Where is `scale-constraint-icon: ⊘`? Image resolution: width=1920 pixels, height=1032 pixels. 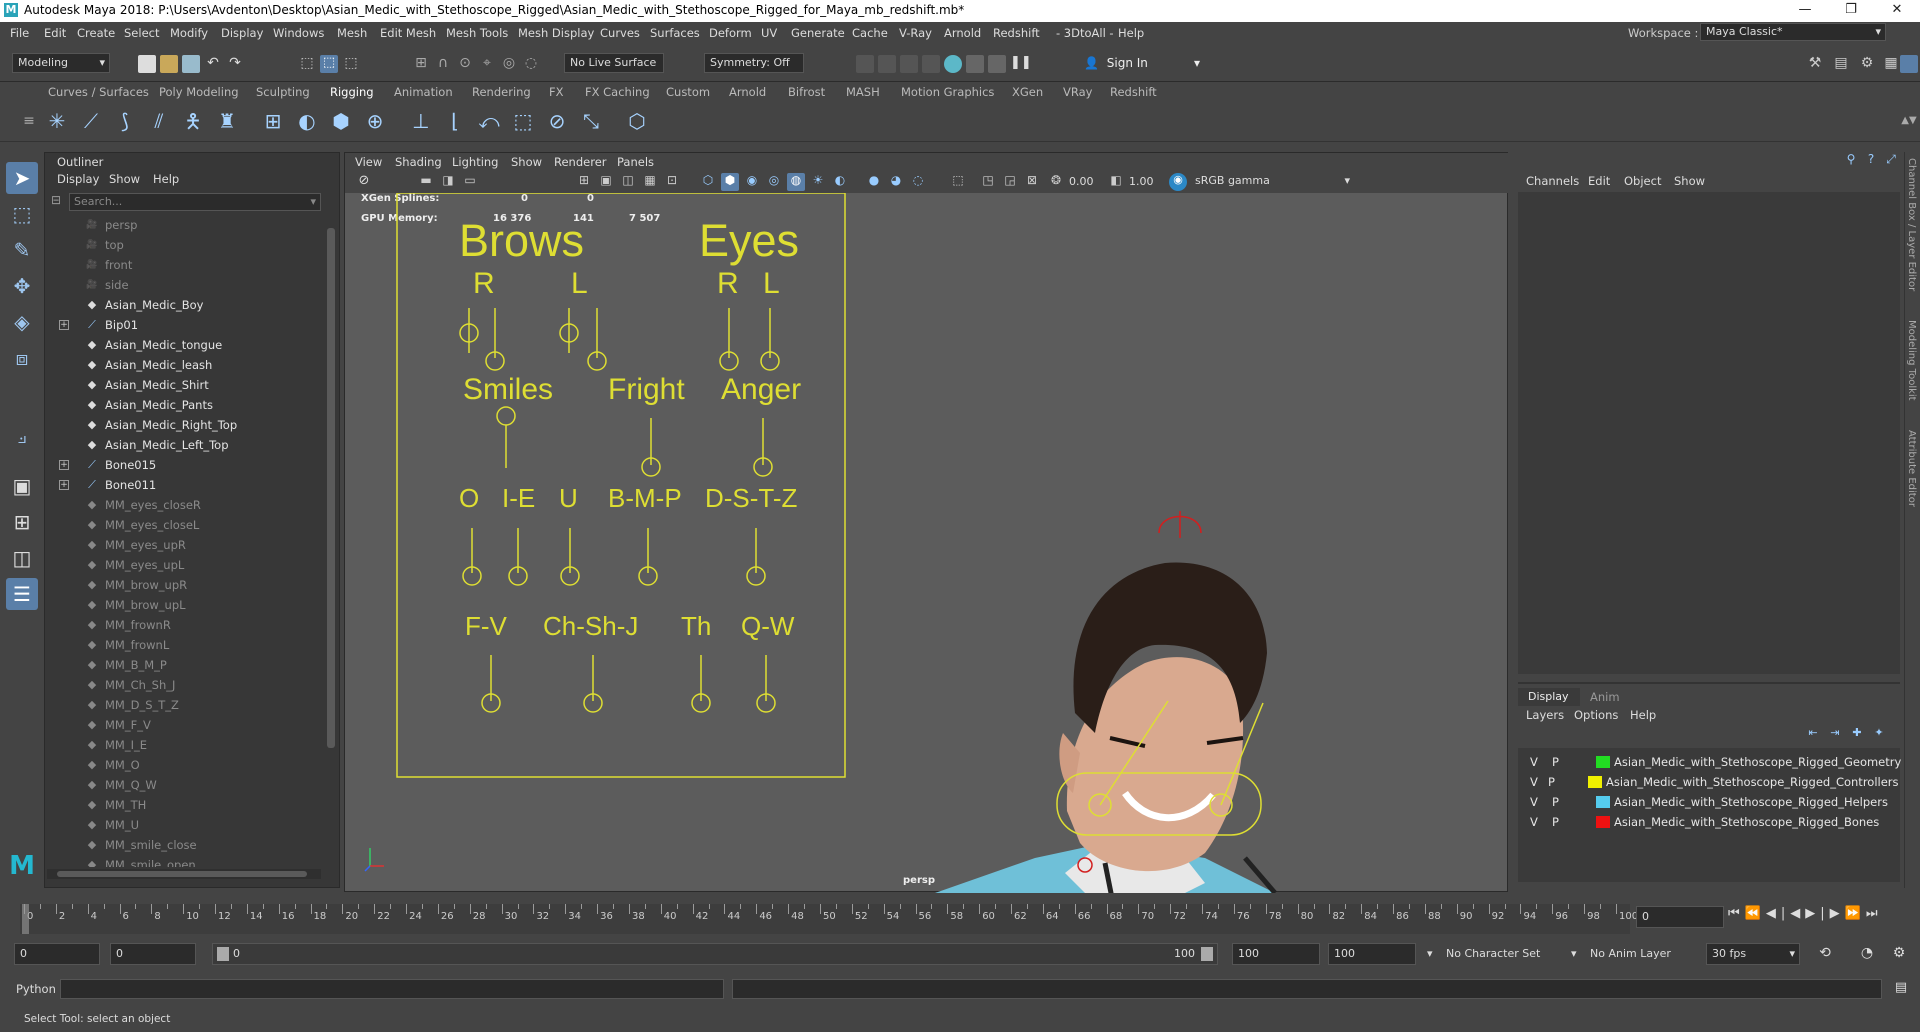 scale-constraint-icon: ⊘ is located at coordinates (557, 121).